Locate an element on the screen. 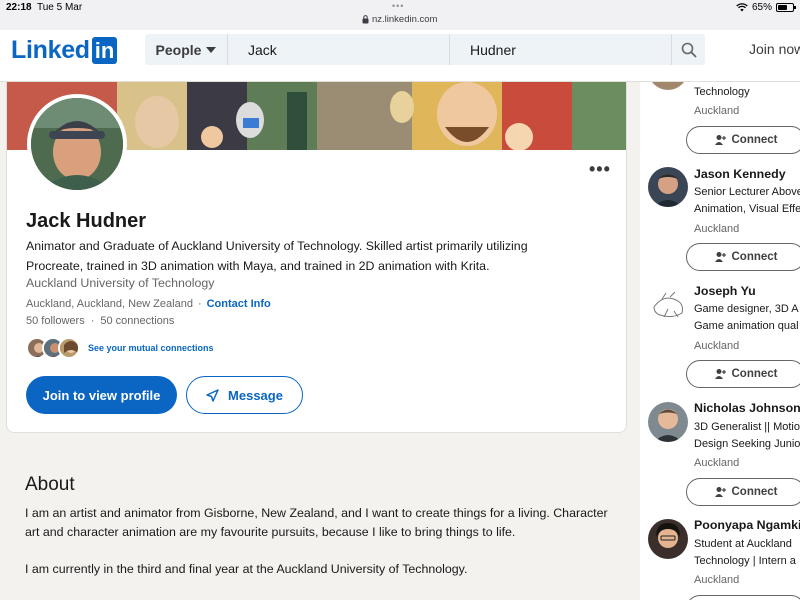 The width and height of the screenshot is (800, 600). message-button: Message is located at coordinates (244, 395).